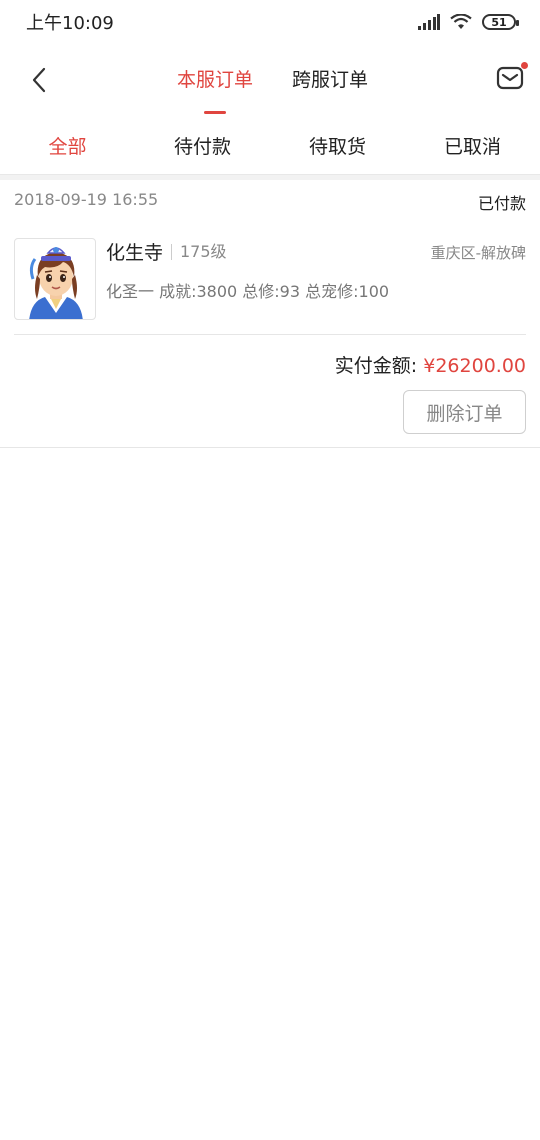 Image resolution: width=540 pixels, height=1140 pixels. I want to click on chevron-left-icon, so click(39, 80).